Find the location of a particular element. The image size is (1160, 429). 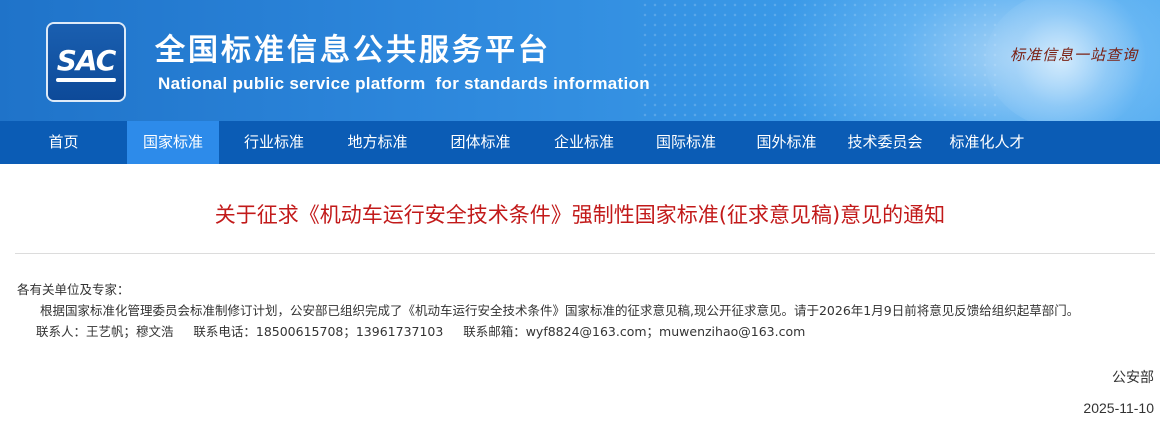

nav-item-foreign-standards: 国外标准 is located at coordinates (786, 142).